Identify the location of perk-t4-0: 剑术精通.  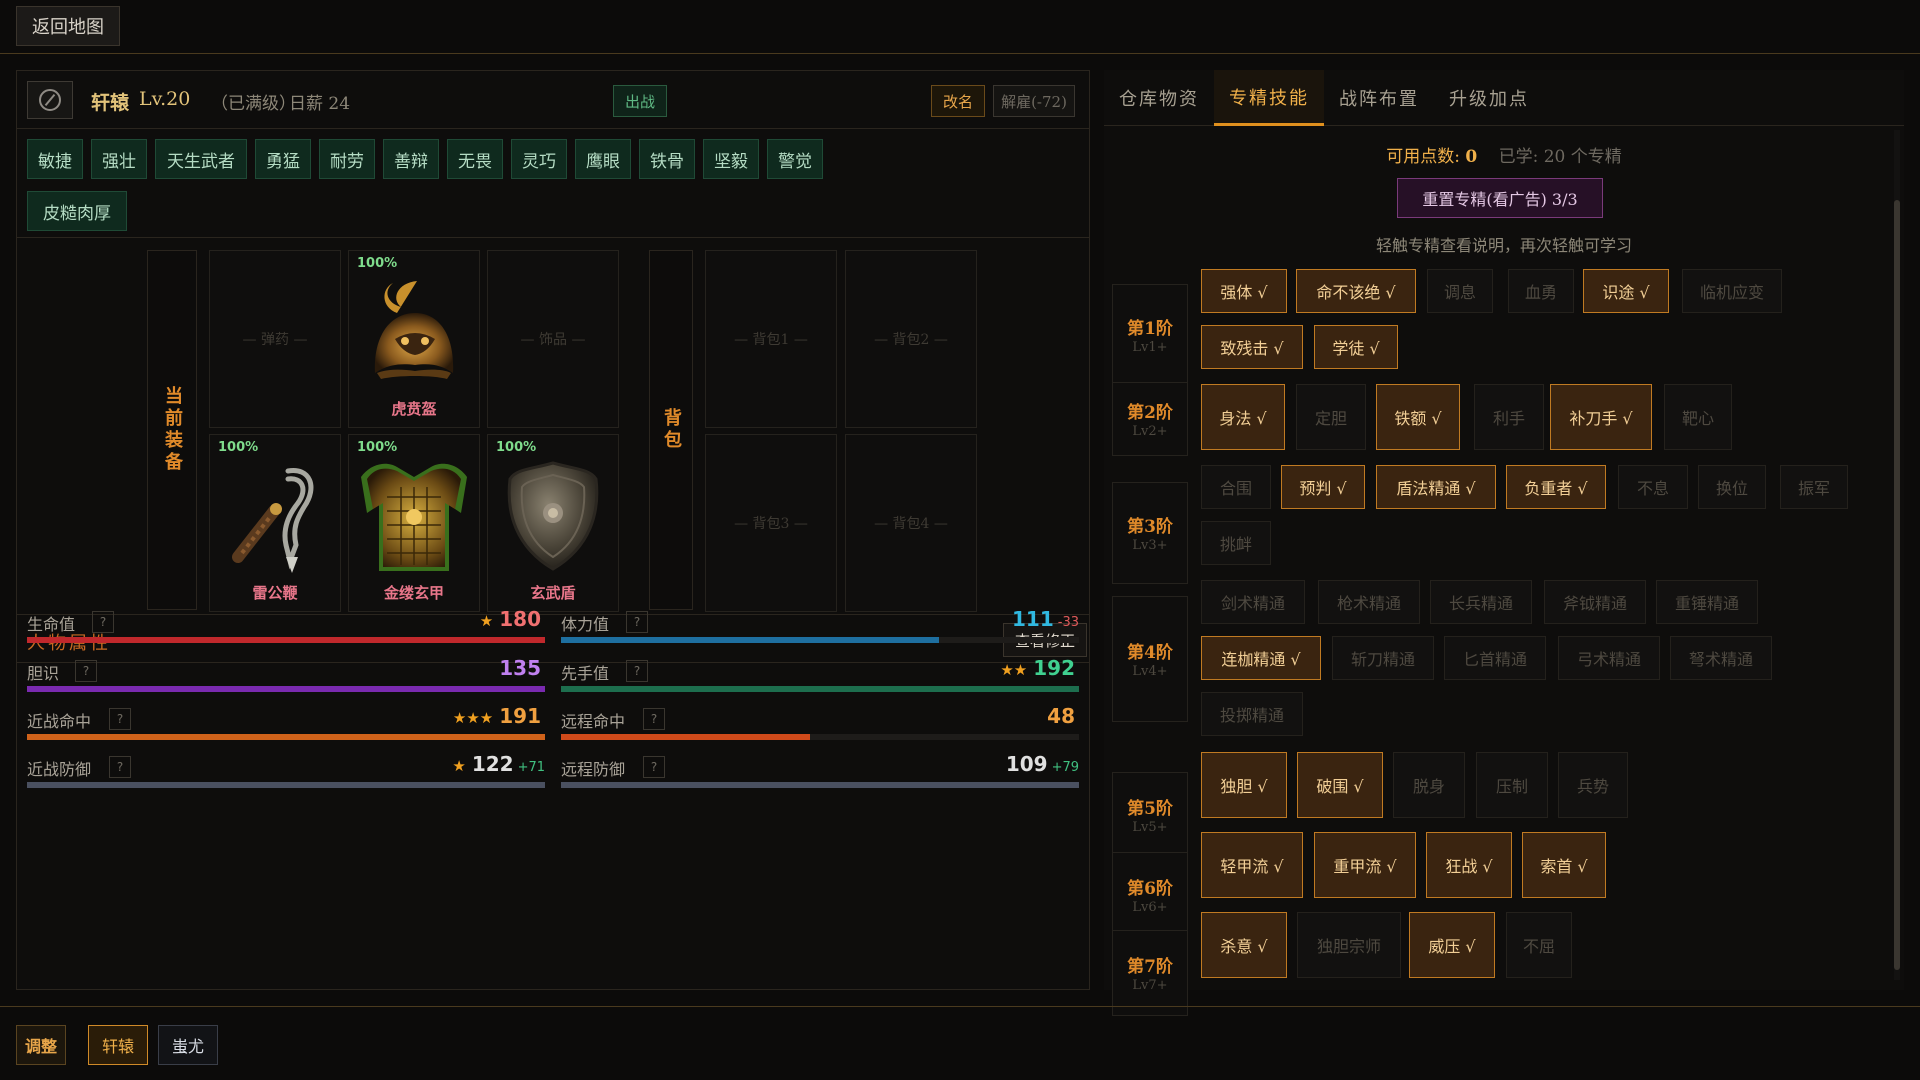
(1253, 602).